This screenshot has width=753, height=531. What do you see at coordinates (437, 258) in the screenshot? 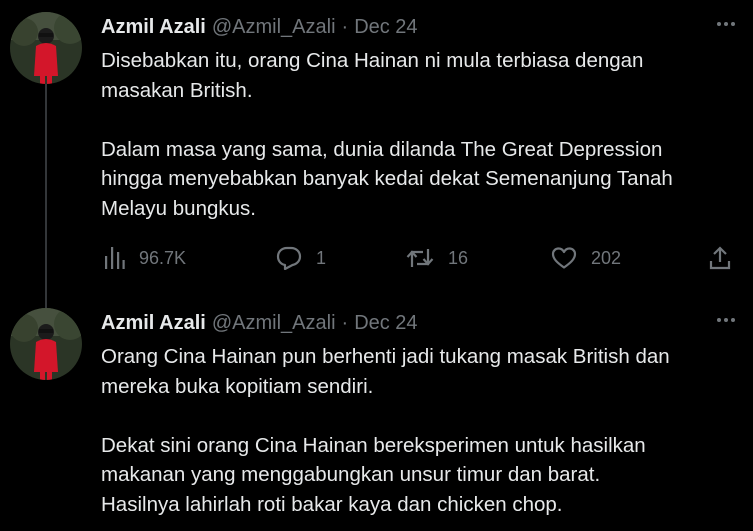
I see `retweet-button: 16` at bounding box center [437, 258].